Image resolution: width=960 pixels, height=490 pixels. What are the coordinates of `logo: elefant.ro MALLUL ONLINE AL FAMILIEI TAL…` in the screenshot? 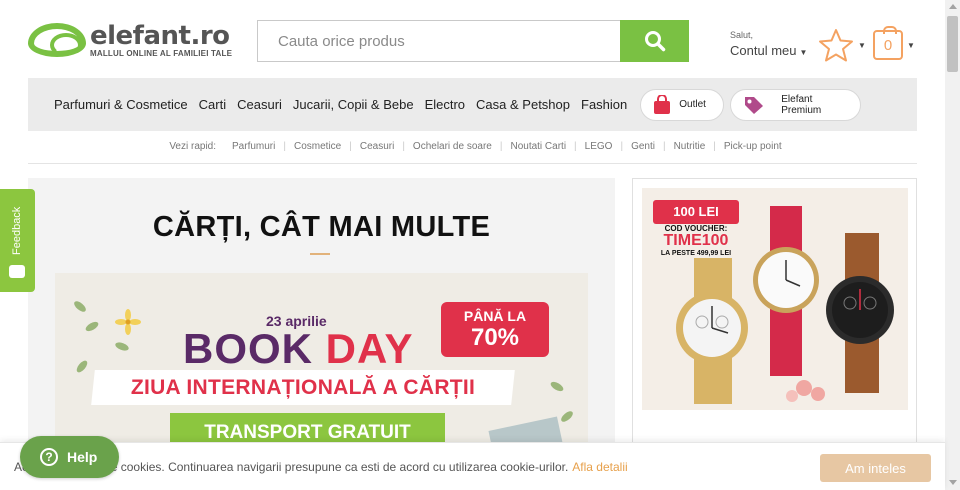 It's located at (133, 40).